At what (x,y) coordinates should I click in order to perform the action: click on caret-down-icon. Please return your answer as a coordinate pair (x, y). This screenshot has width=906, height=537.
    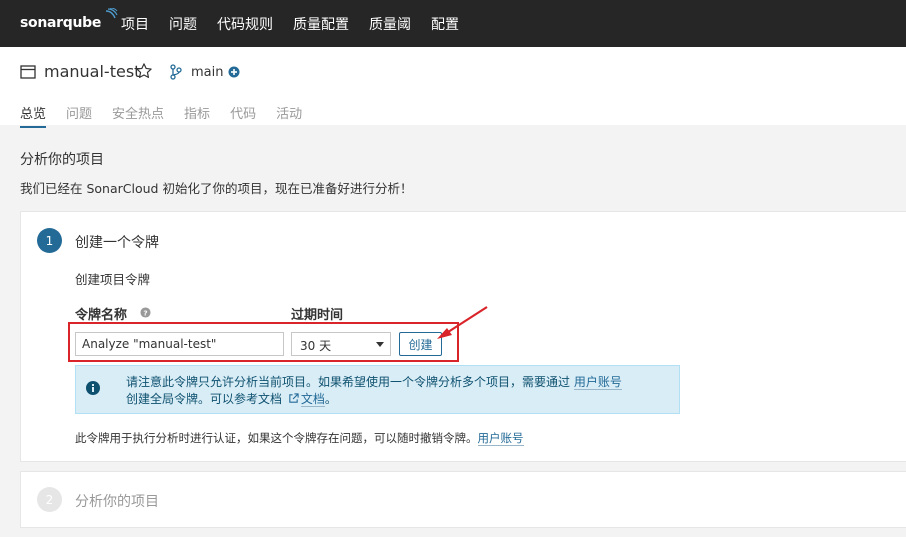
    Looking at the image, I should click on (380, 344).